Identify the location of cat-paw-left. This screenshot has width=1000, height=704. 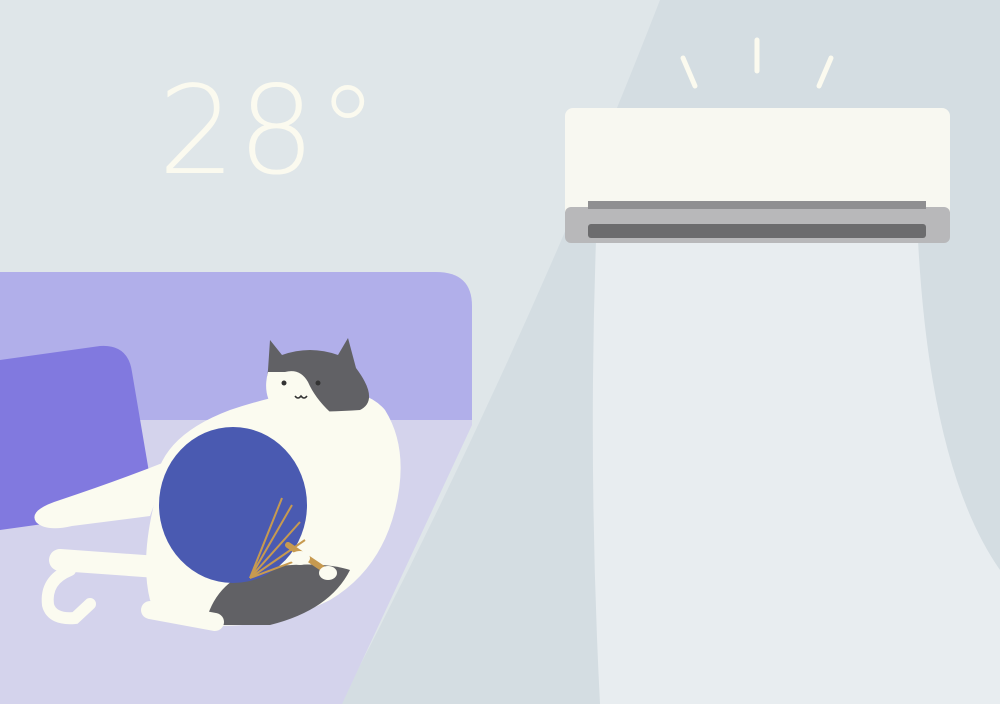
(300, 558).